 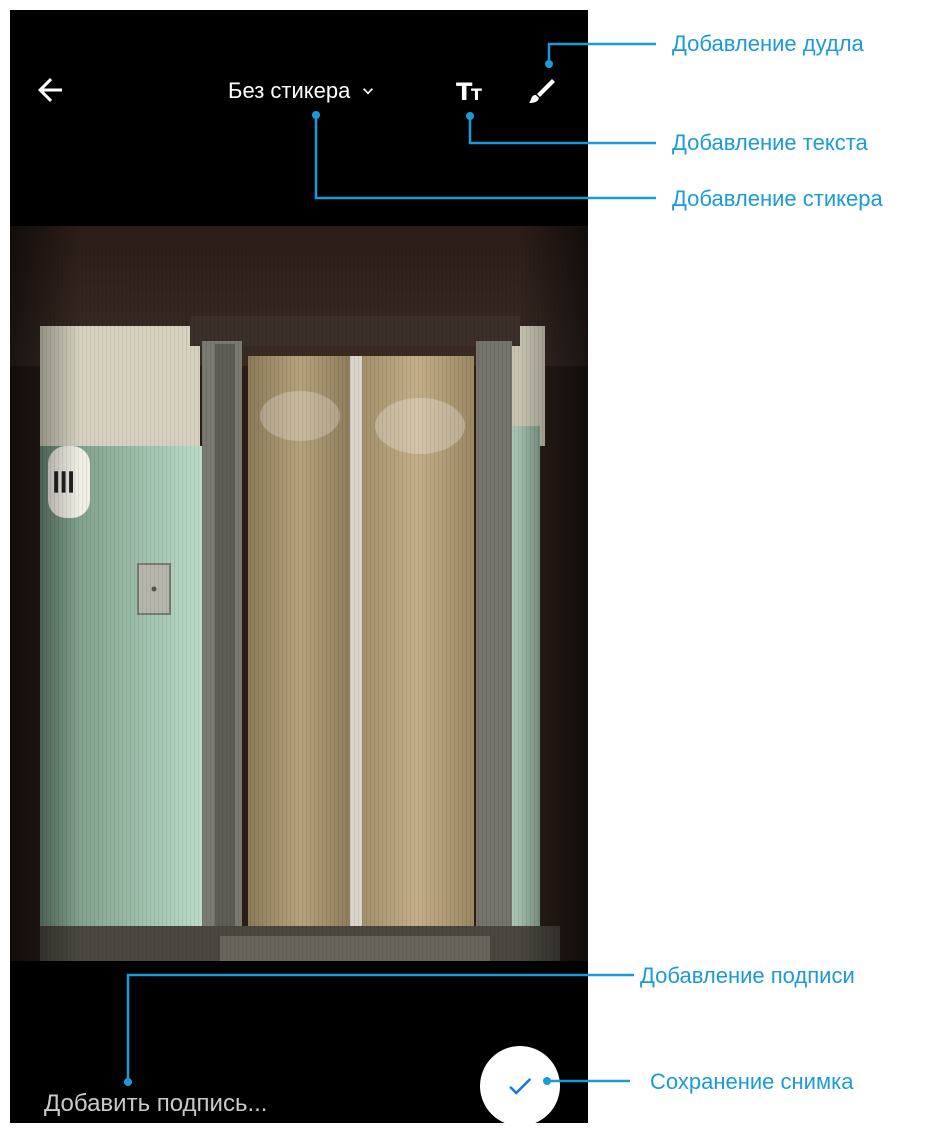 I want to click on back-button, so click(x=50, y=90).